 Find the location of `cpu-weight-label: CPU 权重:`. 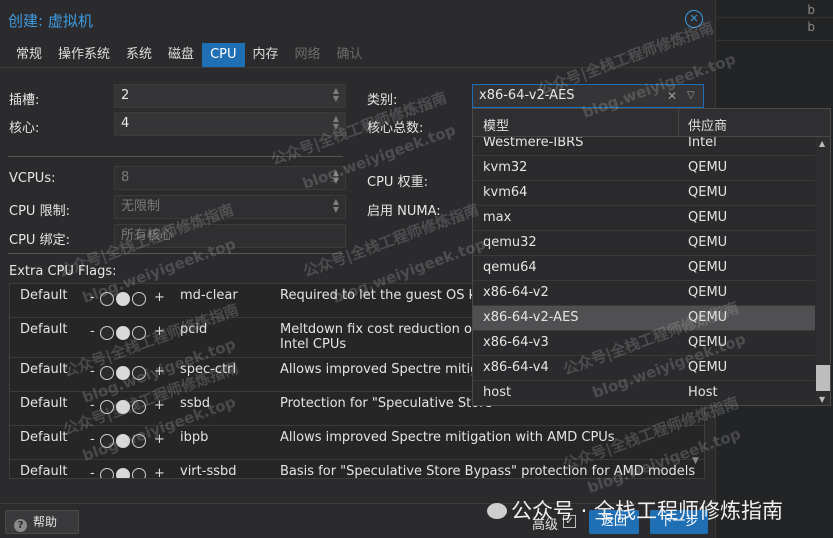

cpu-weight-label: CPU 权重: is located at coordinates (397, 182).